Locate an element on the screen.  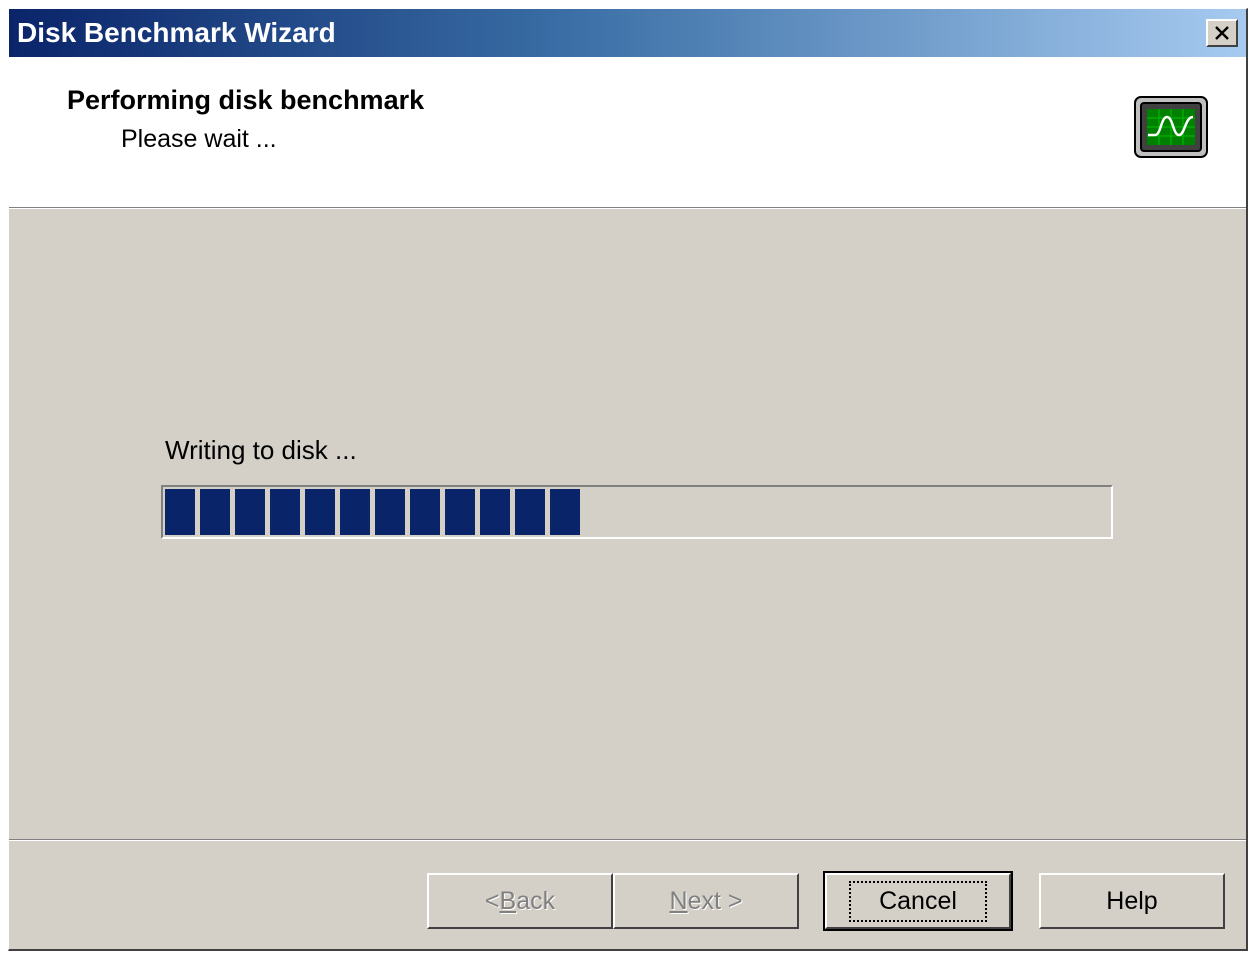
back-button-label: ack is located at coordinates (536, 900).